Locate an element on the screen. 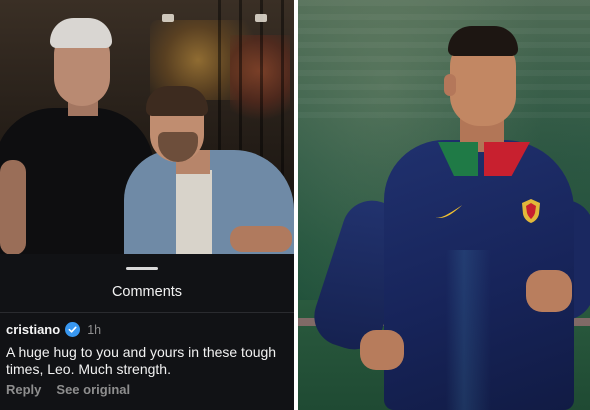  see-original-button: See original is located at coordinates (93, 389).